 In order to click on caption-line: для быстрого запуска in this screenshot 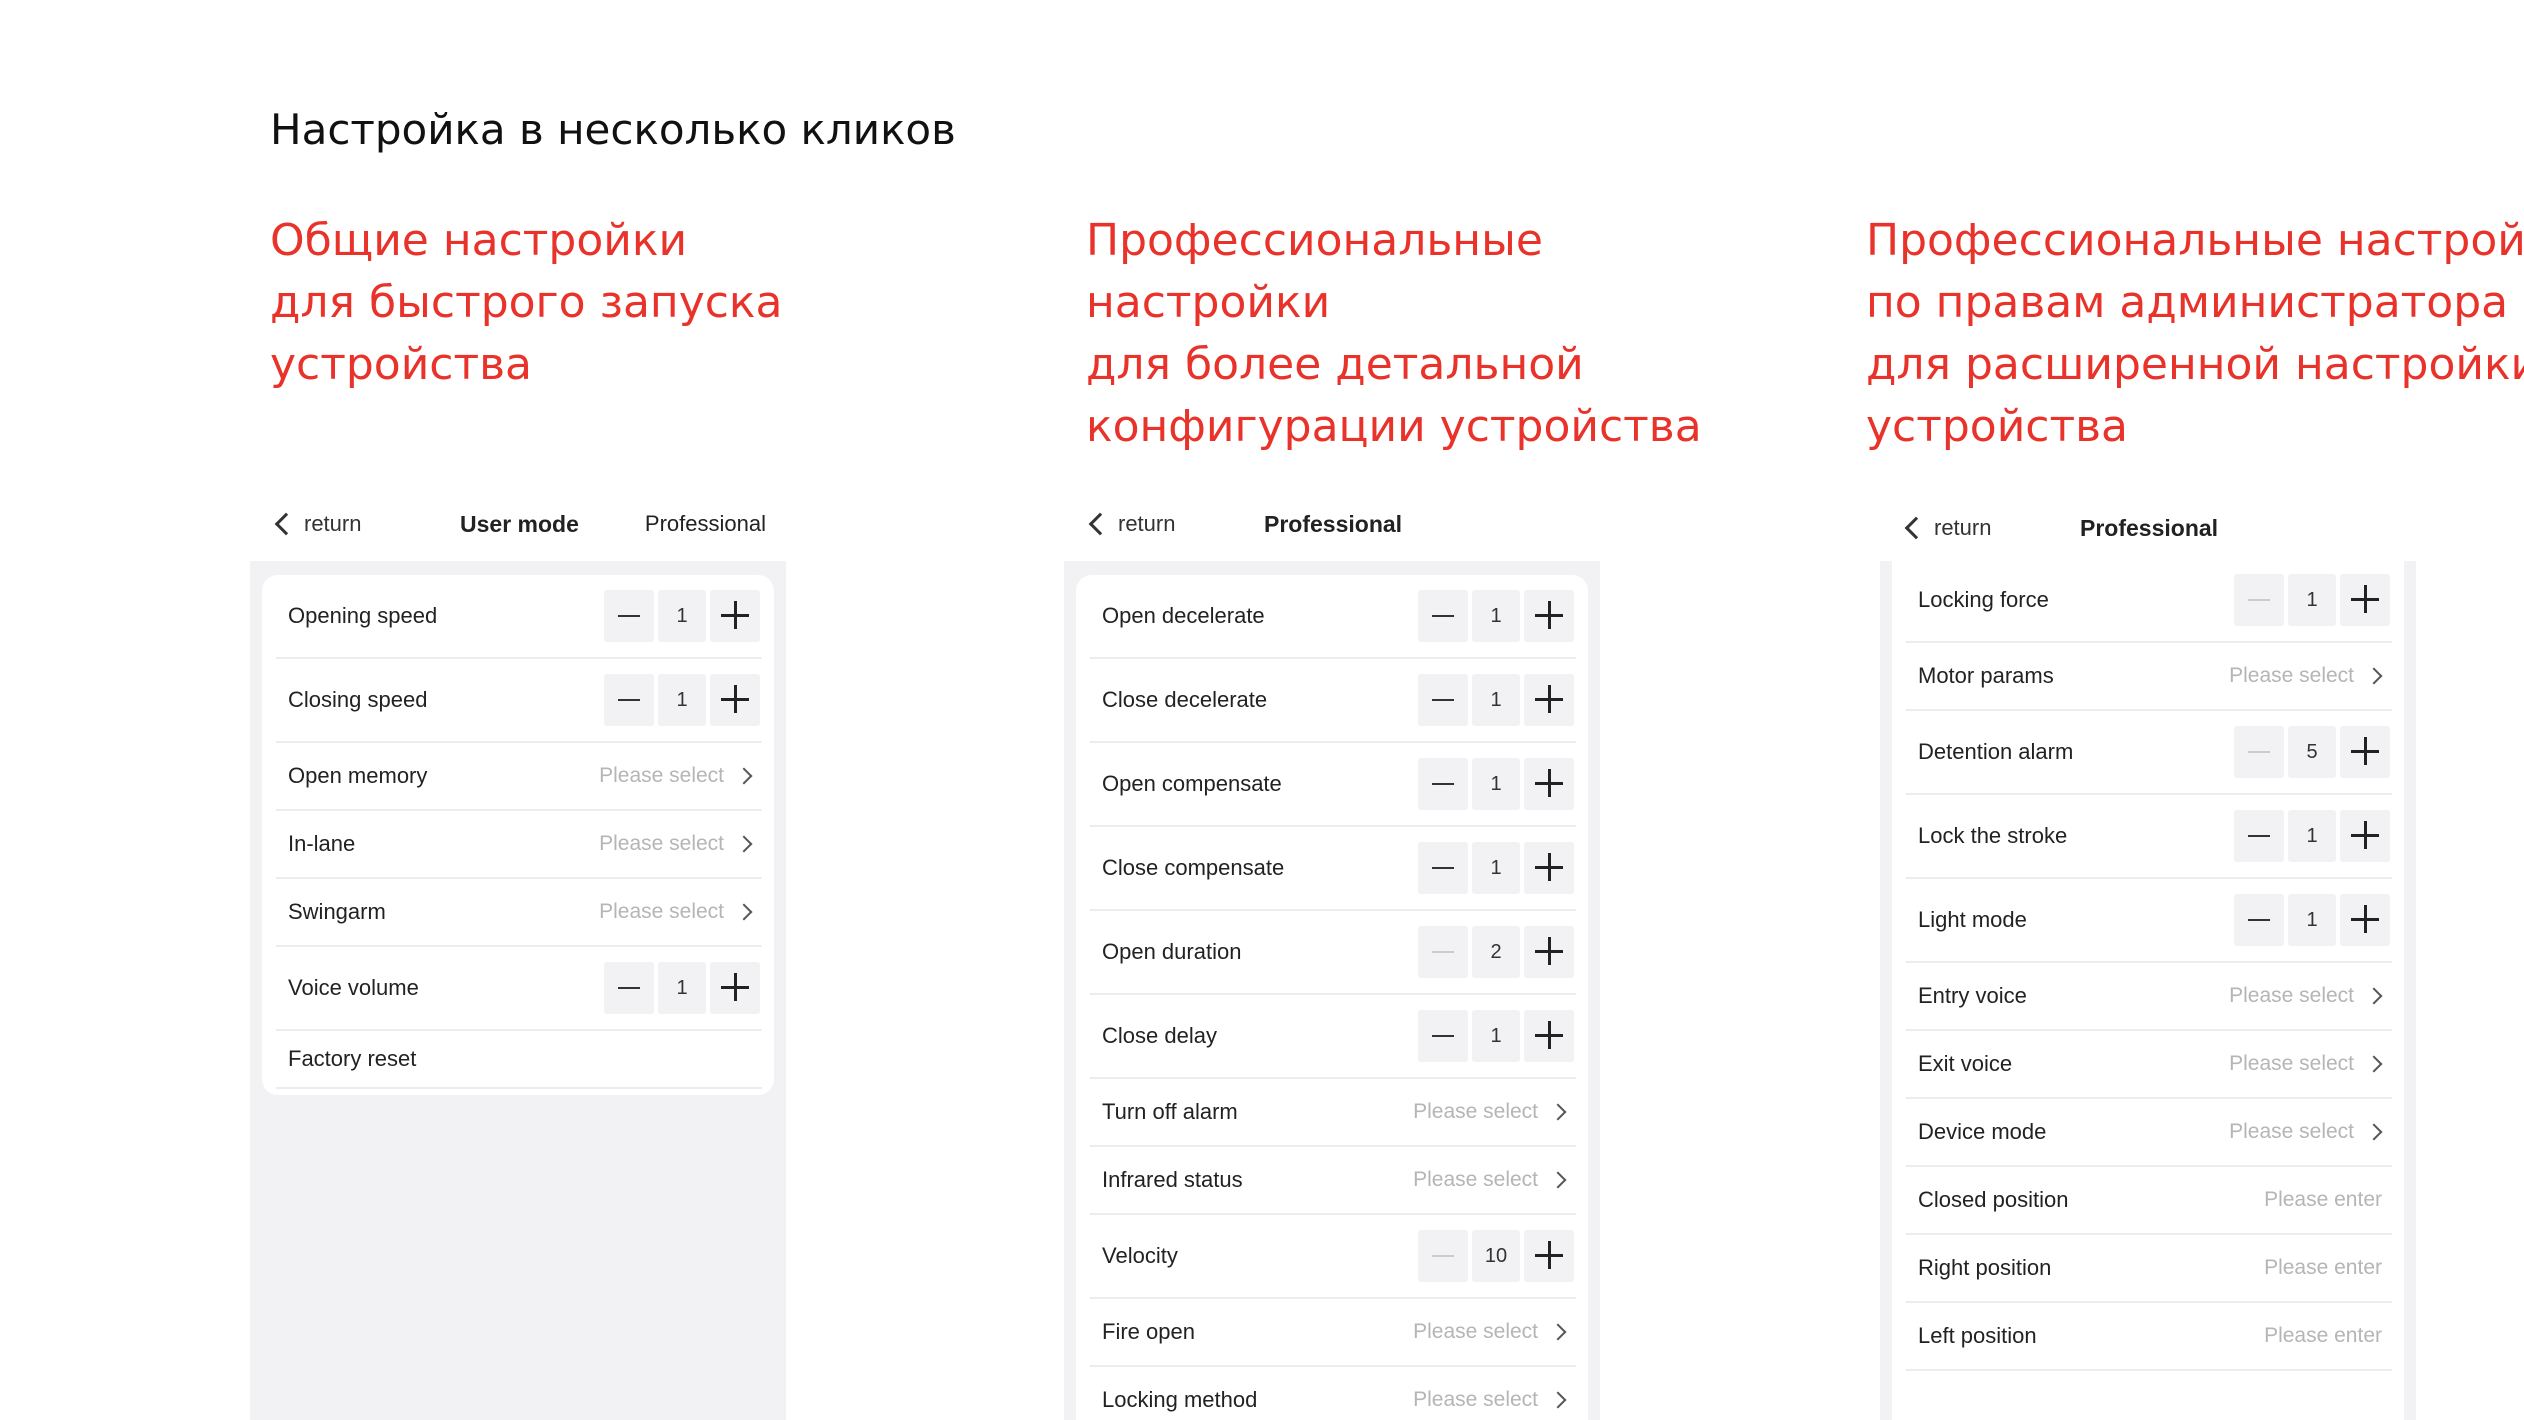, I will do `click(526, 302)`.